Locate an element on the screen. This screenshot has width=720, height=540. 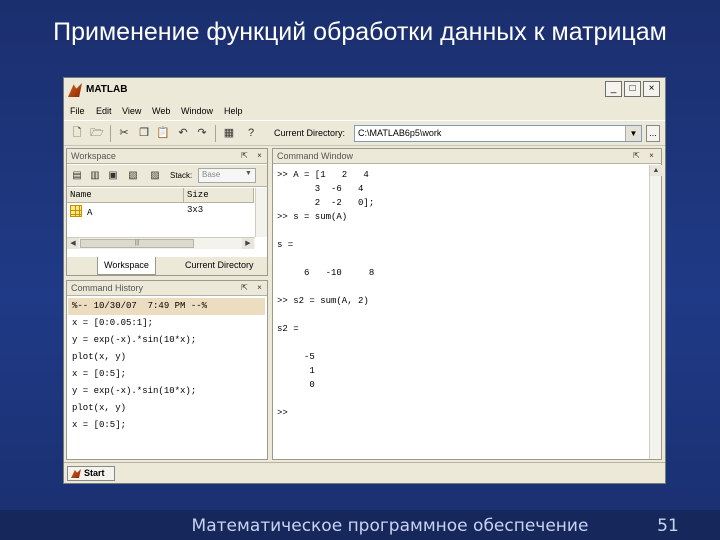
undo-icon: ↶ is located at coordinates (183, 133).